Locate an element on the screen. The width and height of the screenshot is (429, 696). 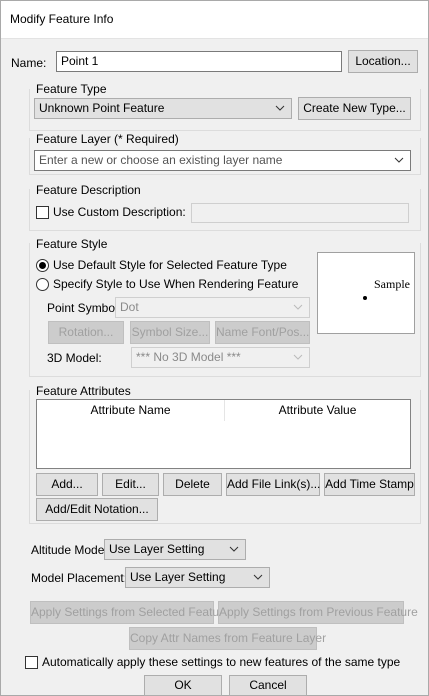
auto-apply-checkbox is located at coordinates (31, 662).